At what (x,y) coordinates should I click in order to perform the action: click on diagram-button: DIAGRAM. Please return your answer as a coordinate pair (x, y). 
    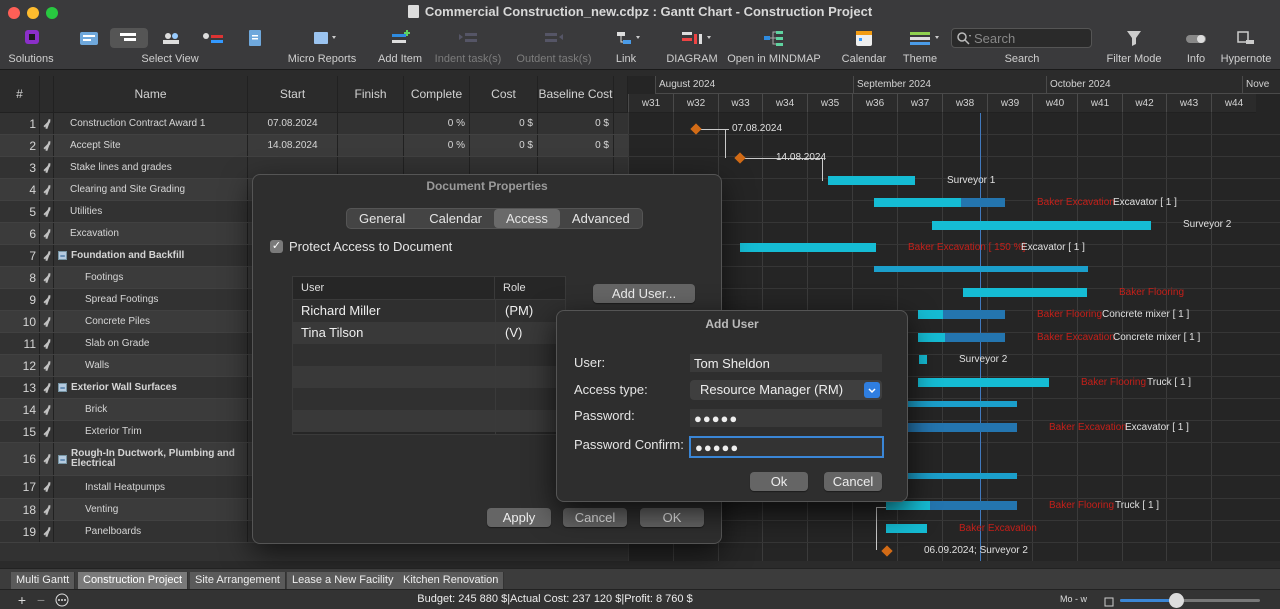
    Looking at the image, I should click on (692, 46).